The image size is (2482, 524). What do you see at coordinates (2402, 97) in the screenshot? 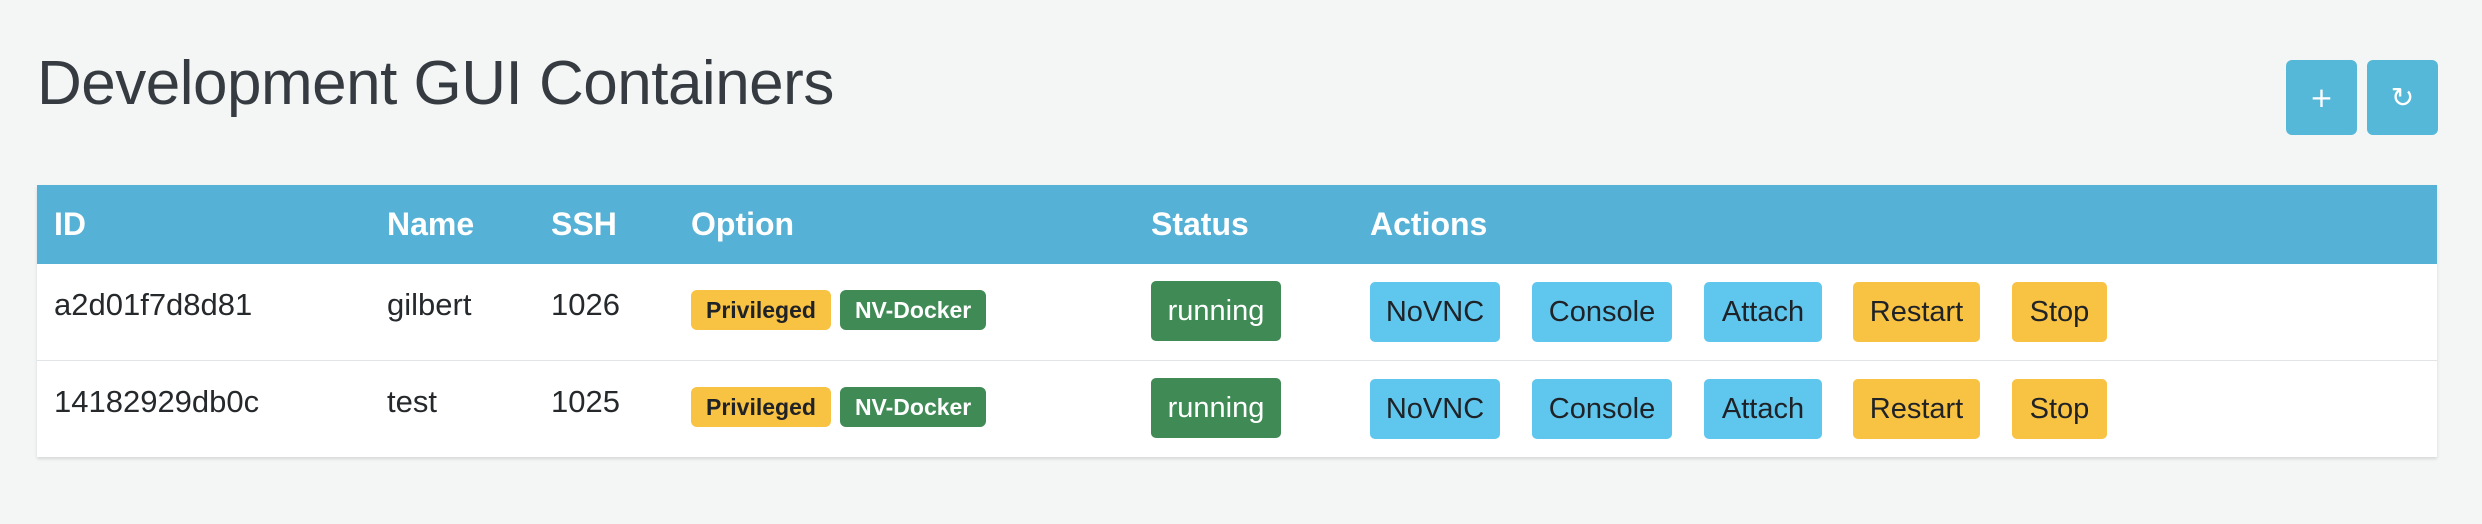
I see `refresh-button: ↻` at bounding box center [2402, 97].